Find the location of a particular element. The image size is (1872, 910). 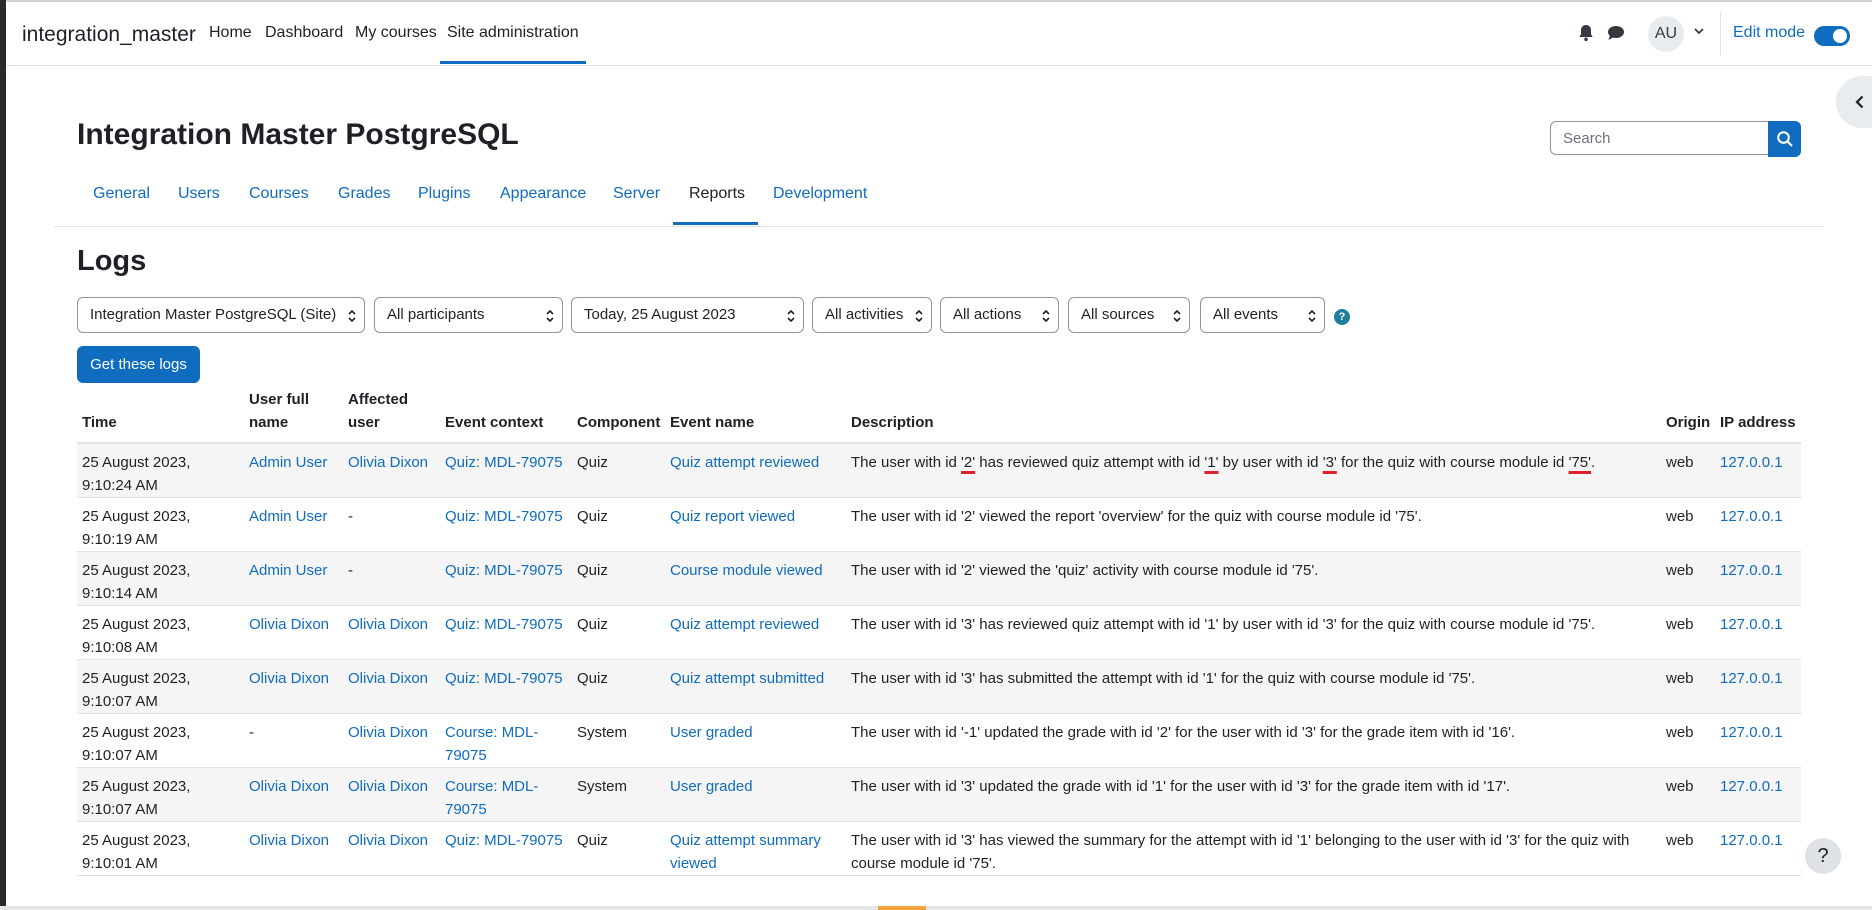

activities-select: All activities is located at coordinates (872, 315).